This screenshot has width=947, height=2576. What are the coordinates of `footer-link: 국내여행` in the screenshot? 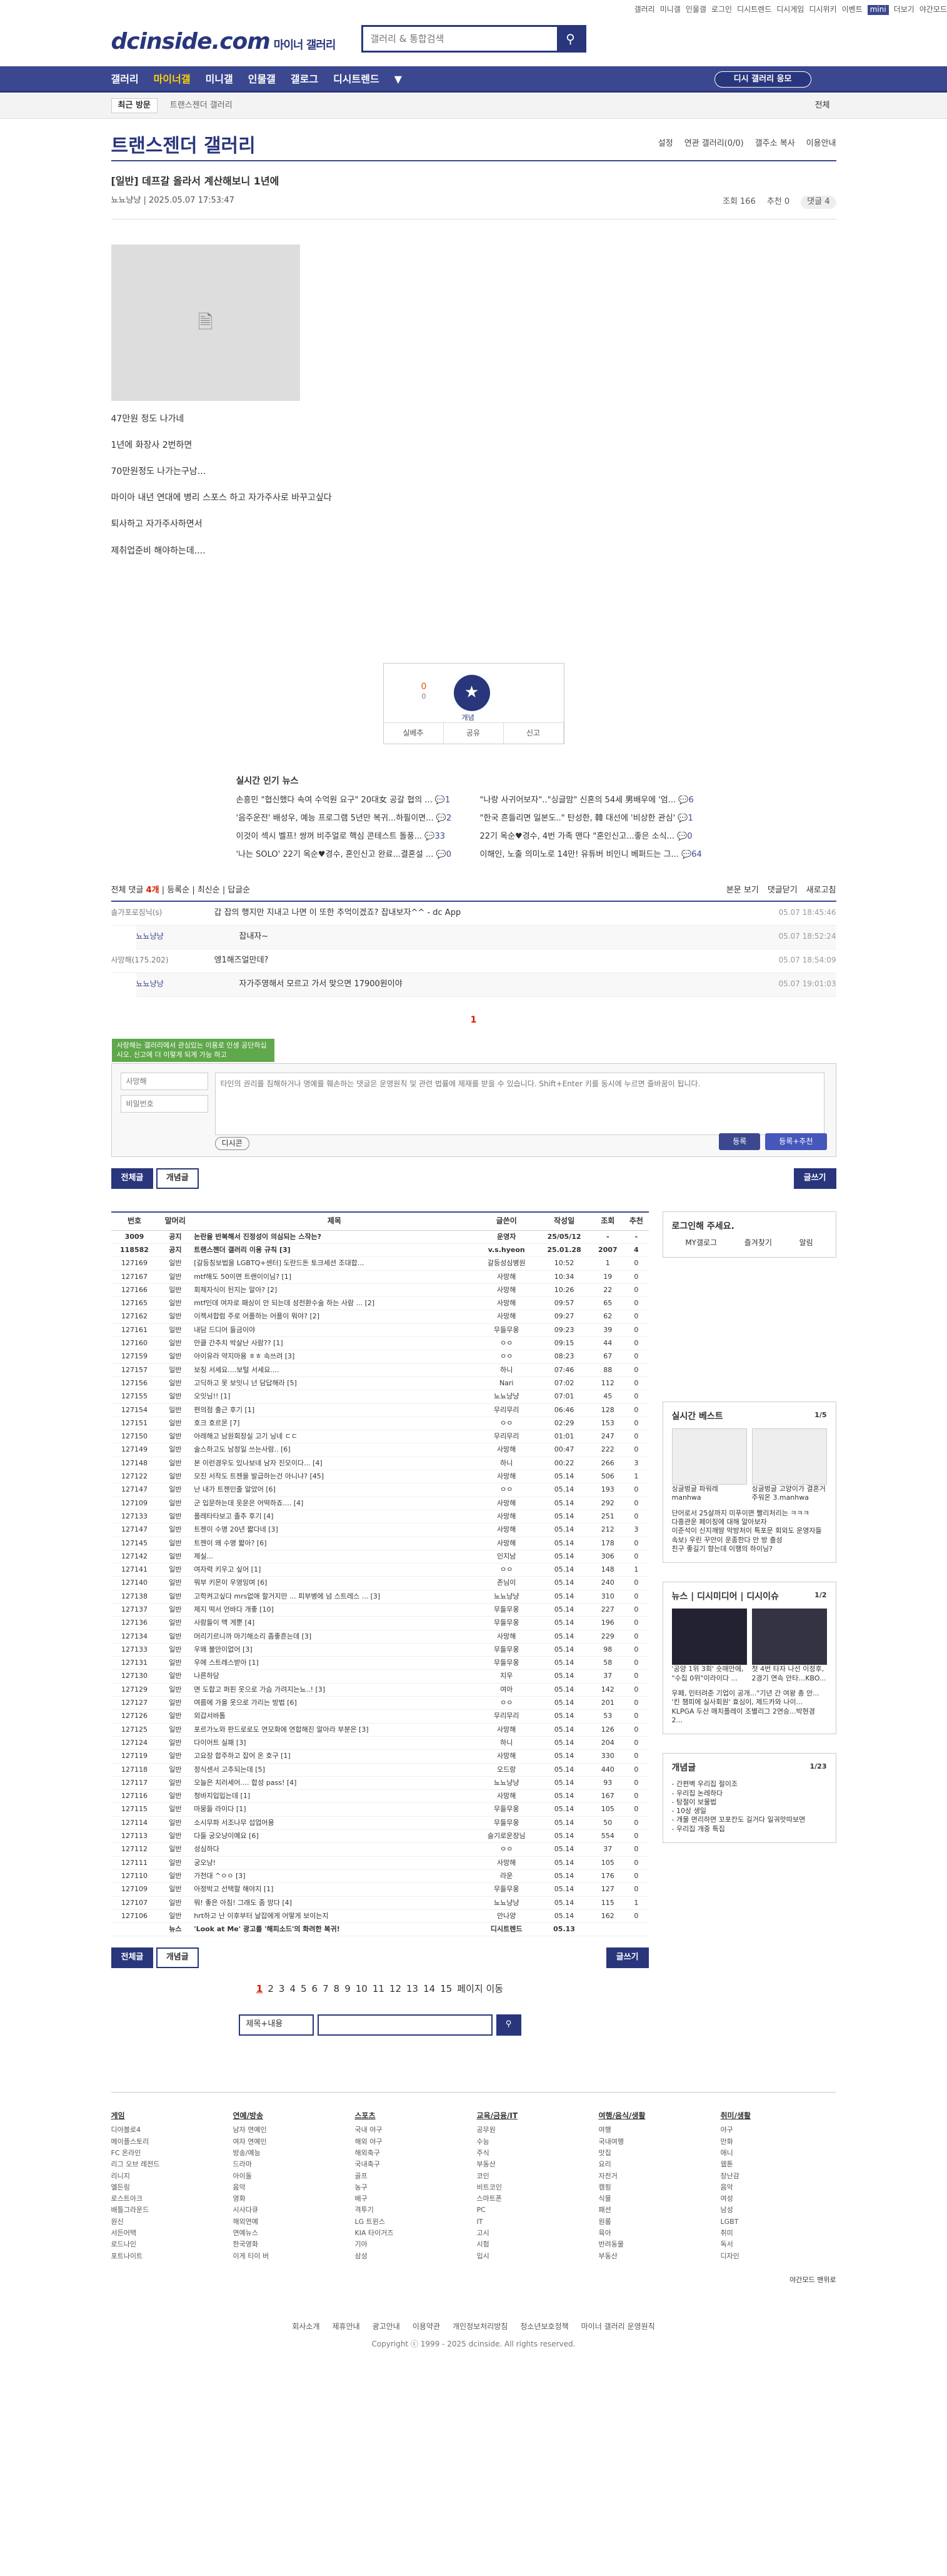 It's located at (656, 2142).